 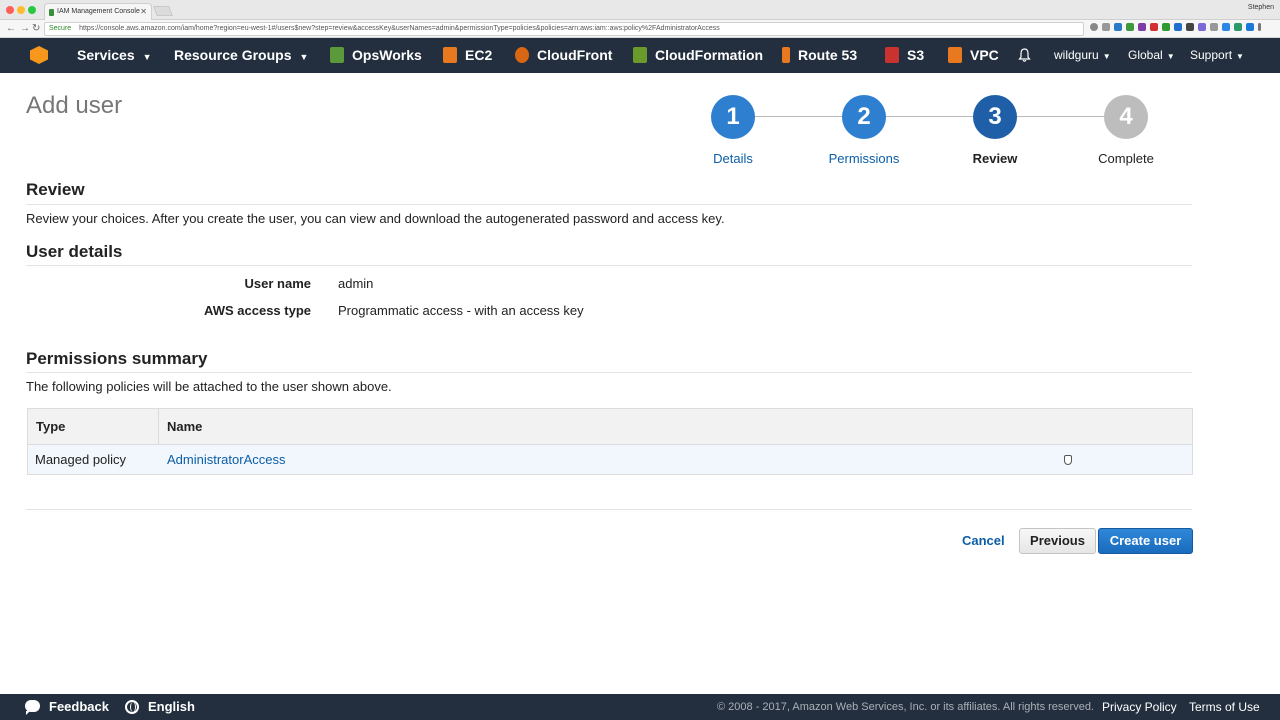 What do you see at coordinates (74, 251) in the screenshot?
I see `user-details-heading: User details` at bounding box center [74, 251].